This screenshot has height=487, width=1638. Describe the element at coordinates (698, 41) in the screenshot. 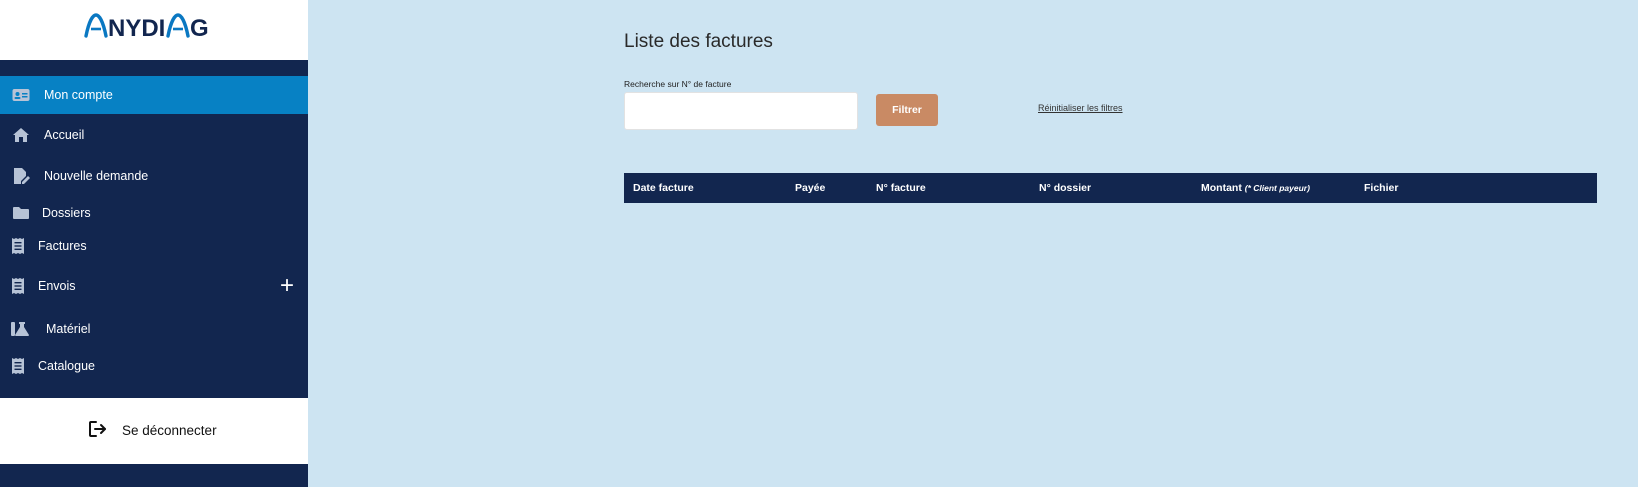

I see `page-title: Liste des factures` at that location.